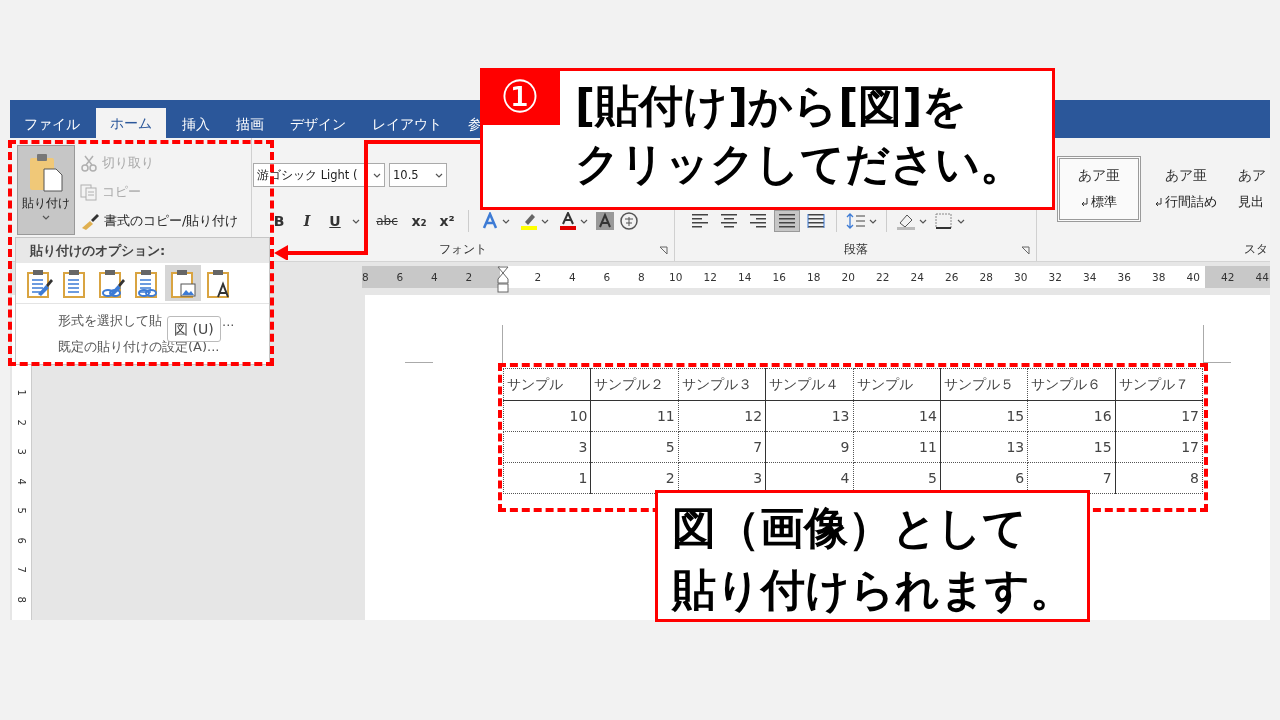 The width and height of the screenshot is (1280, 720). I want to click on ruler-number: 22, so click(883, 277).